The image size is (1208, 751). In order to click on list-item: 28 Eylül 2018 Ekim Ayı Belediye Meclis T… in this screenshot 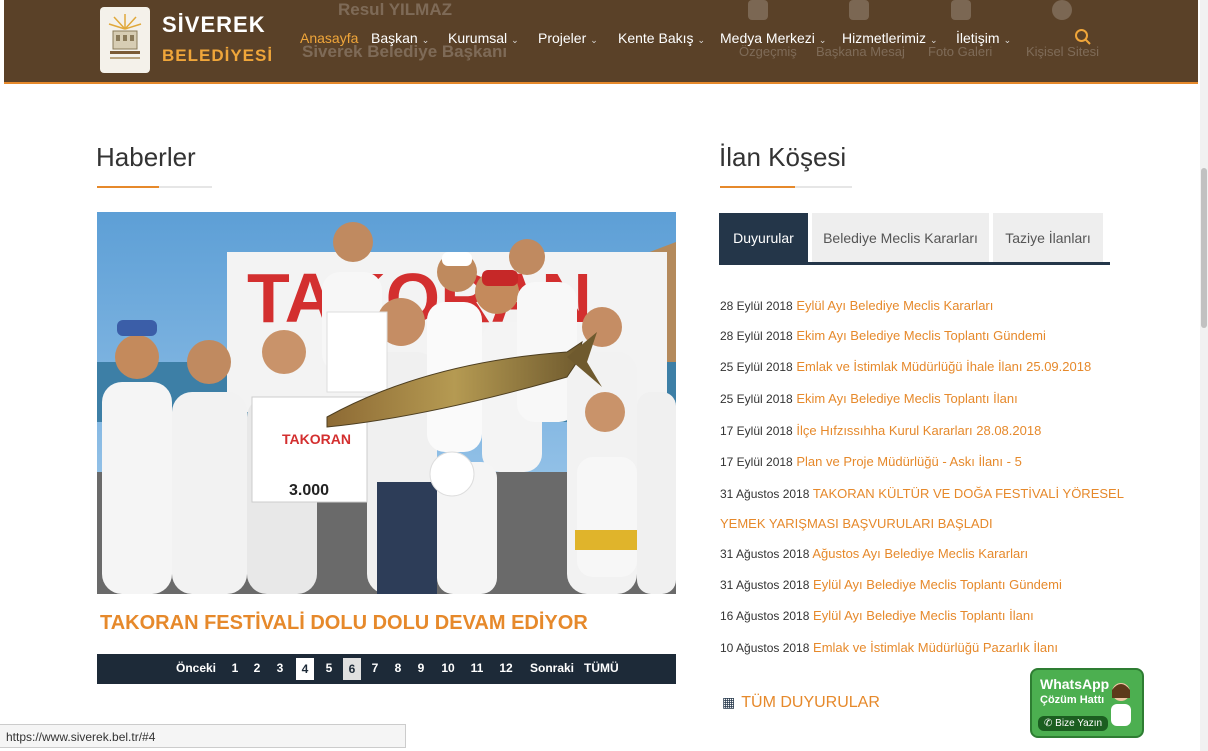, I will do `click(883, 335)`.